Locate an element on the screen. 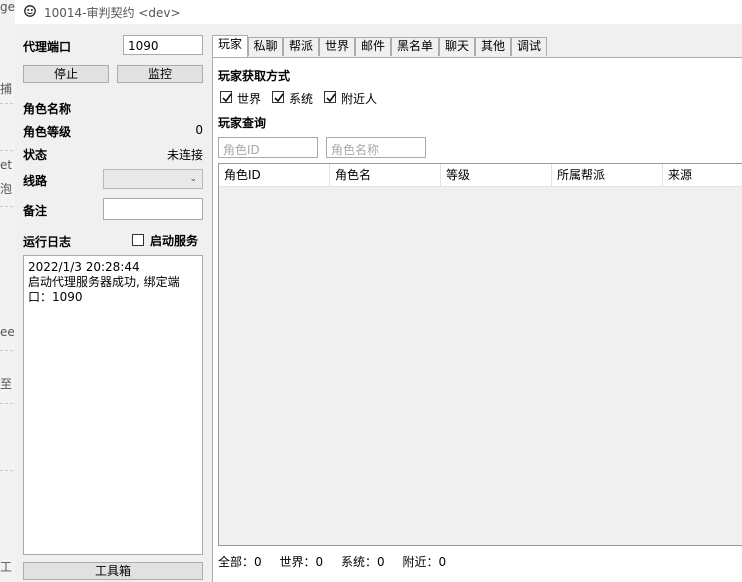 This screenshot has height=582, width=742. status-world-label: 世界： is located at coordinates (297, 562).